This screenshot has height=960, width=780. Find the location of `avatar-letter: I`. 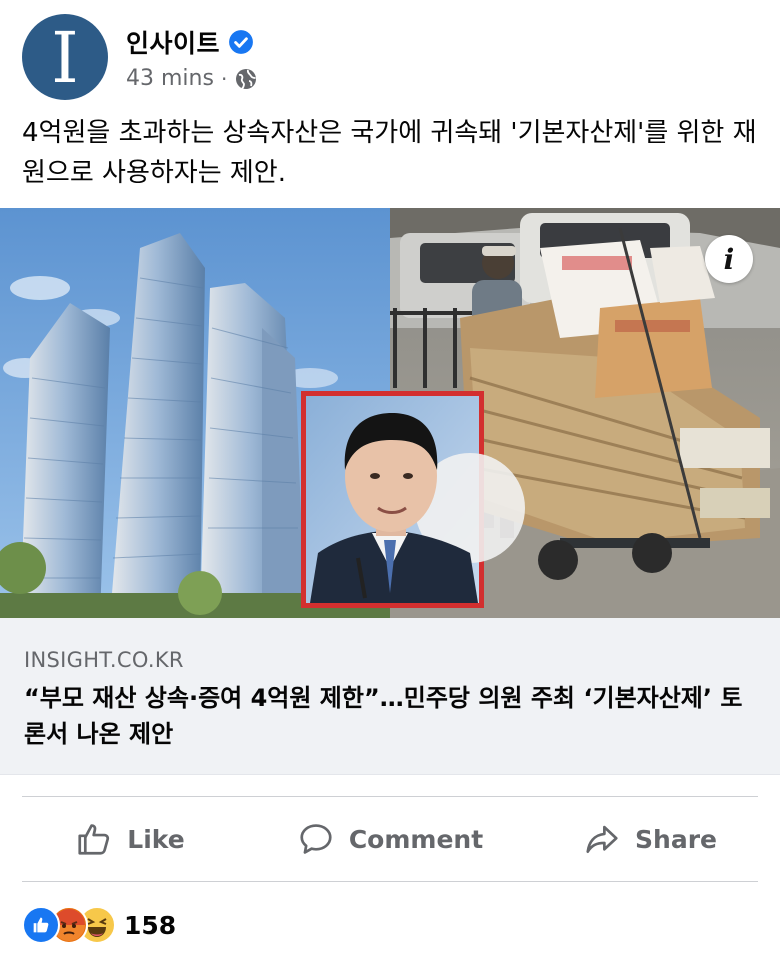

avatar-letter: I is located at coordinates (65, 58).